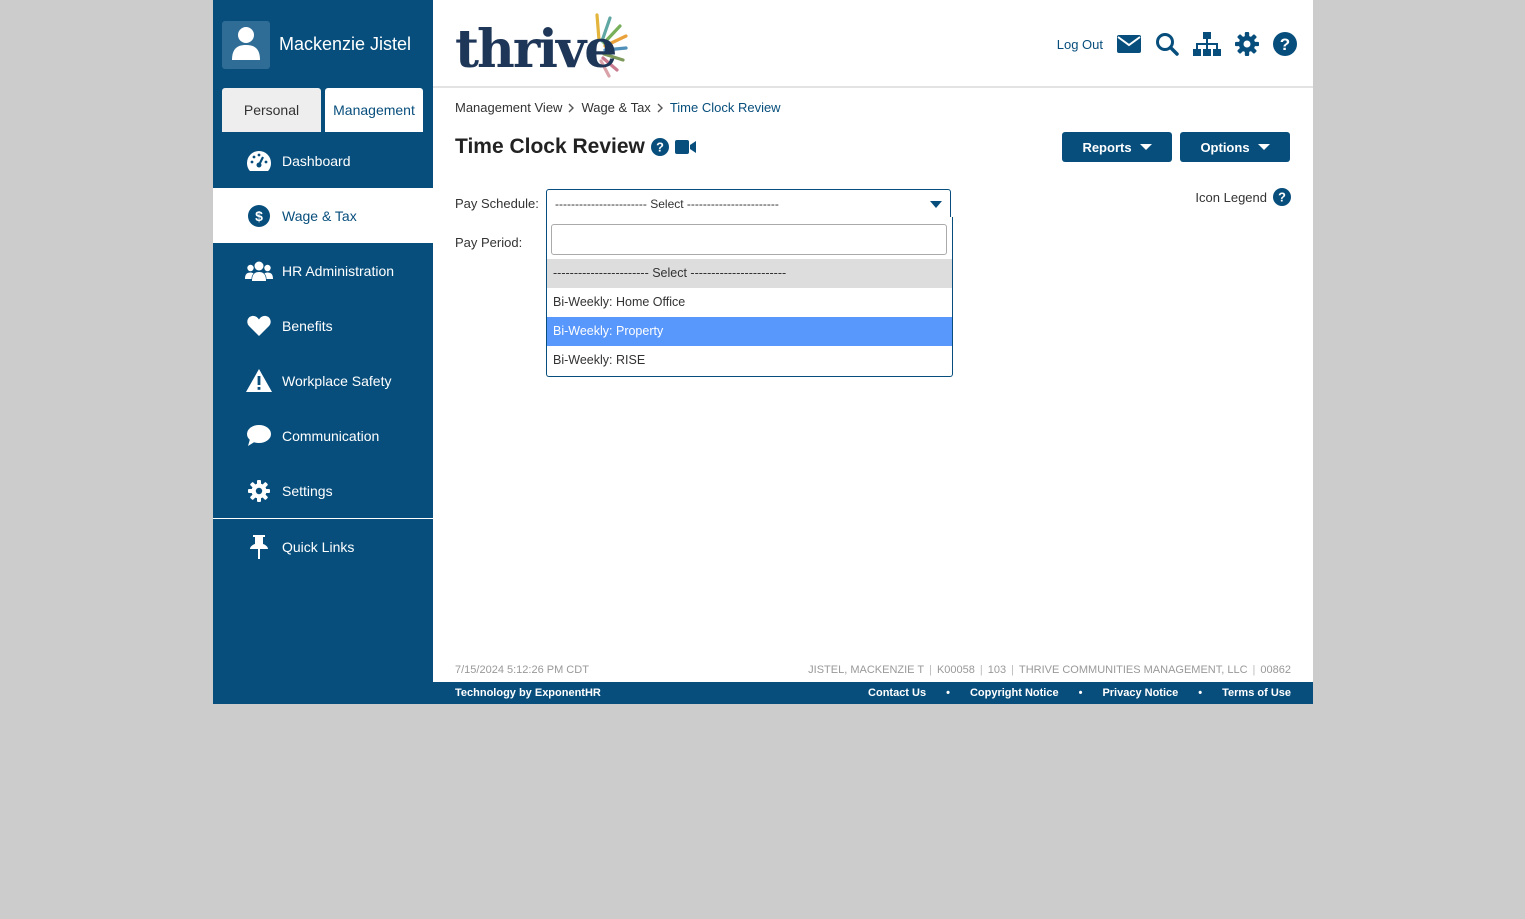 The height and width of the screenshot is (919, 1525). Describe the element at coordinates (955, 670) in the screenshot. I see `status-user-id: K00058` at that location.